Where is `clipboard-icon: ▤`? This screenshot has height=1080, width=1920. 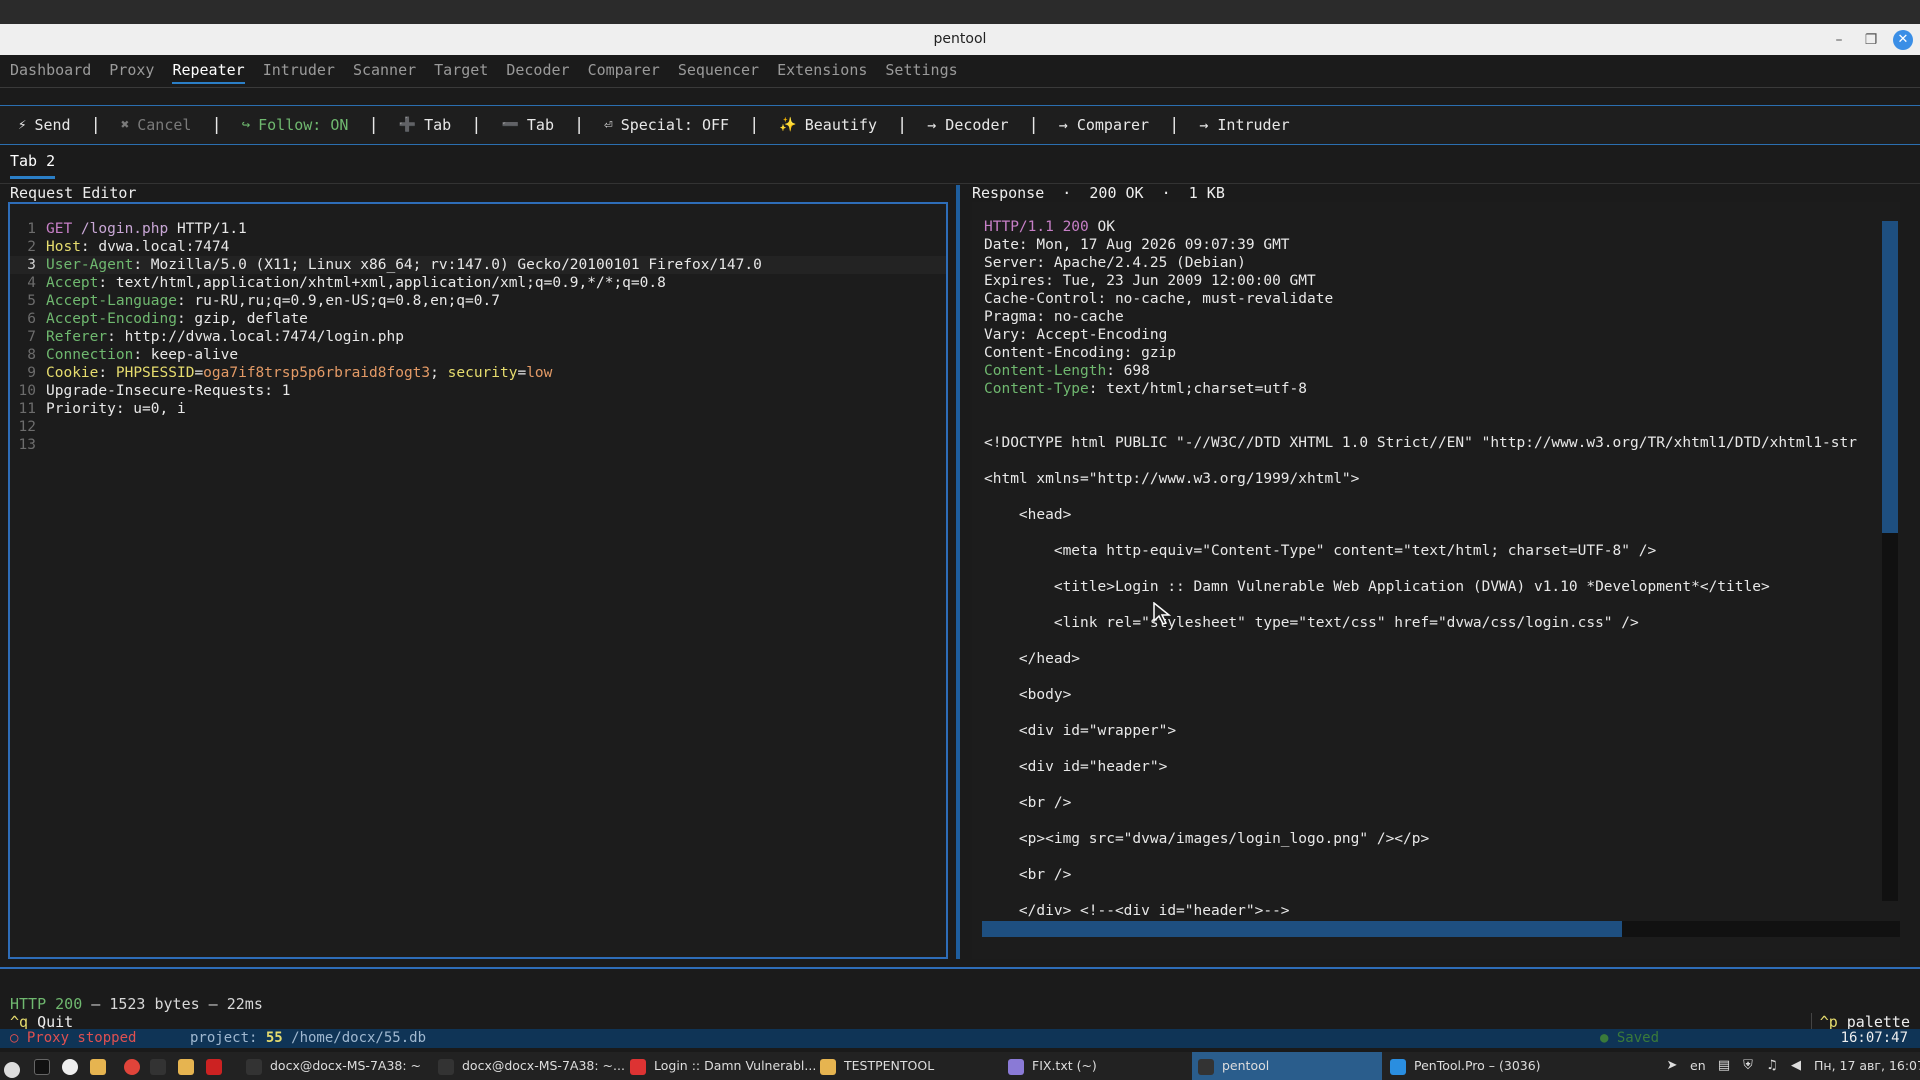
clipboard-icon: ▤ is located at coordinates (1724, 1066).